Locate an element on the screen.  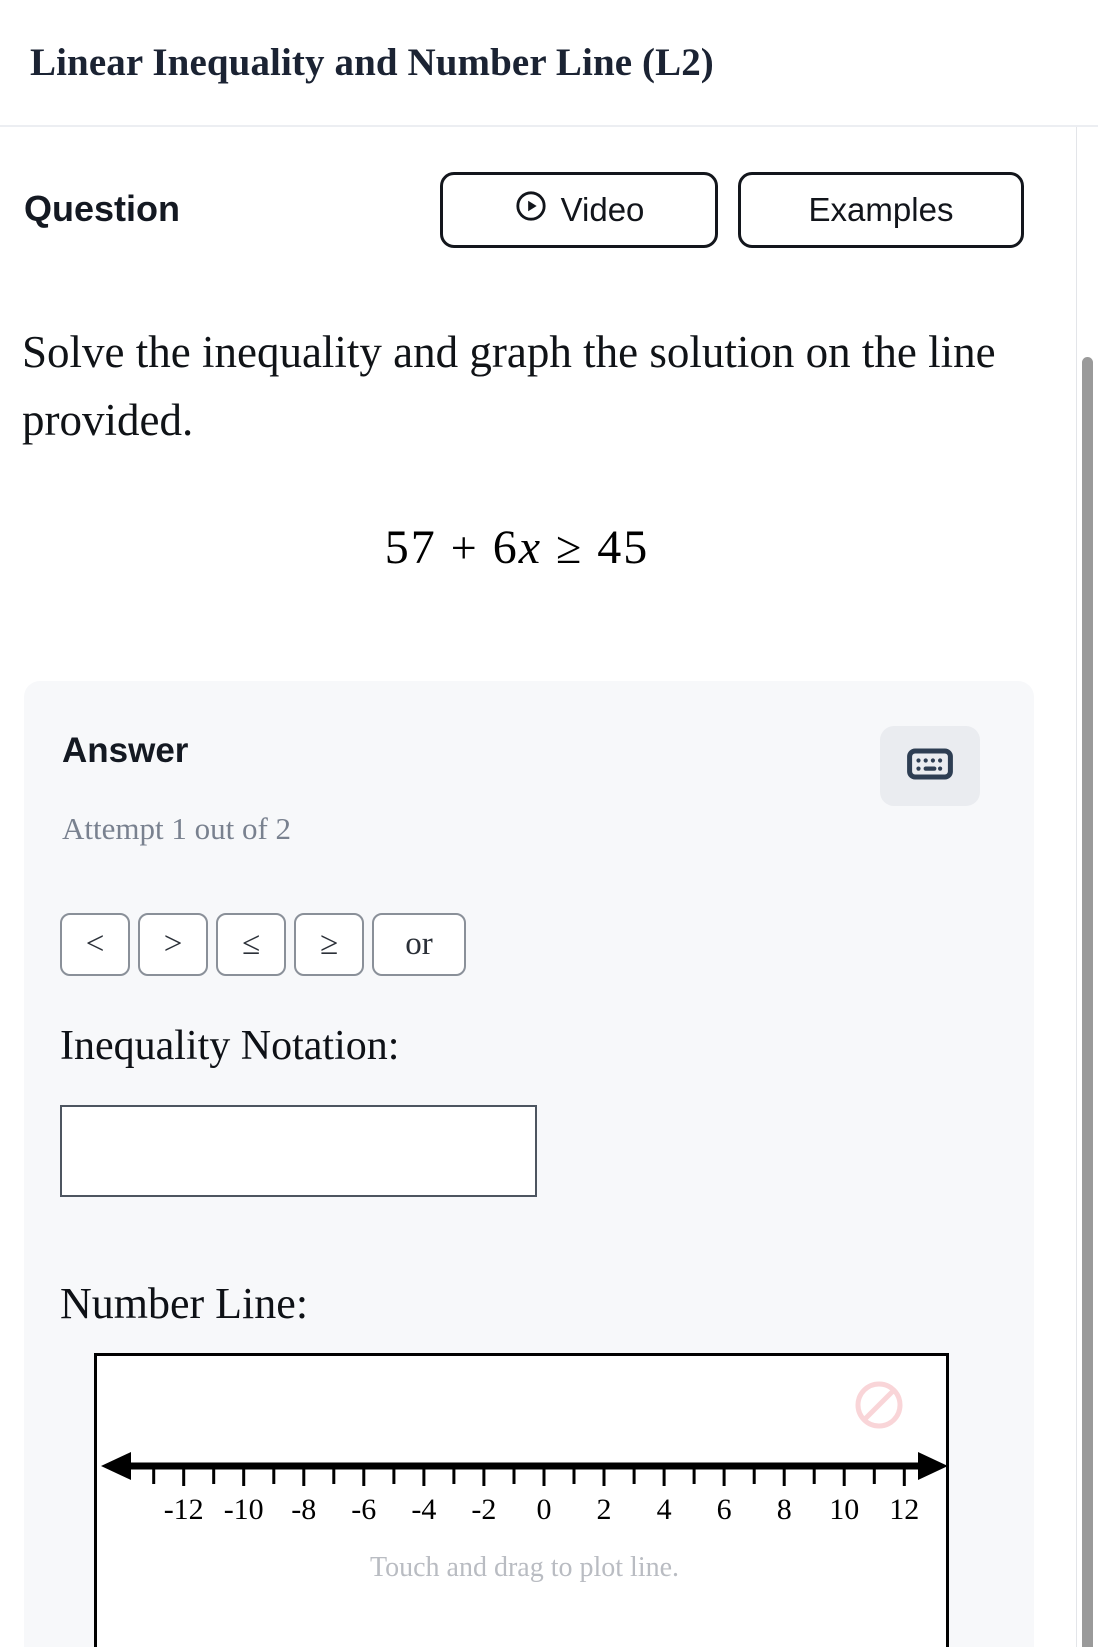
number-line-tick-label: 0 is located at coordinates (544, 1509).